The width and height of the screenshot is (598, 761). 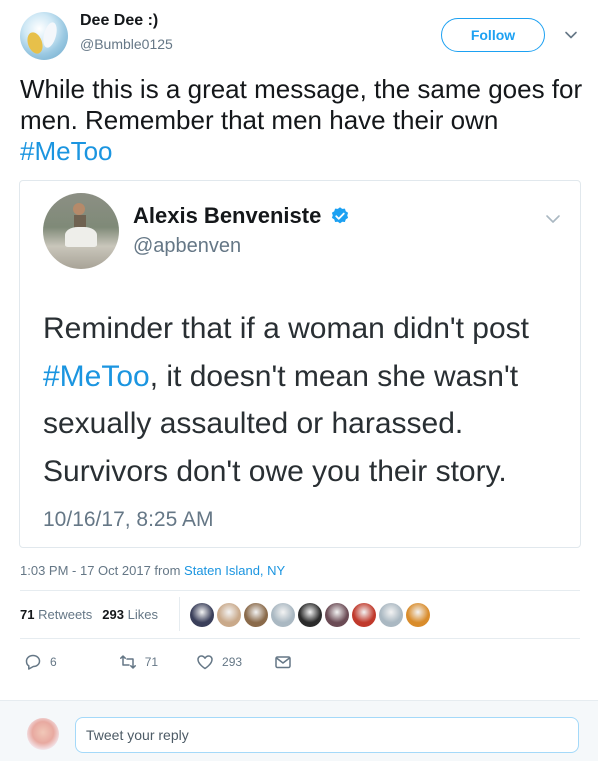 What do you see at coordinates (275, 471) in the screenshot?
I see `quoted-text-line: Survivors don't owe you their story.` at bounding box center [275, 471].